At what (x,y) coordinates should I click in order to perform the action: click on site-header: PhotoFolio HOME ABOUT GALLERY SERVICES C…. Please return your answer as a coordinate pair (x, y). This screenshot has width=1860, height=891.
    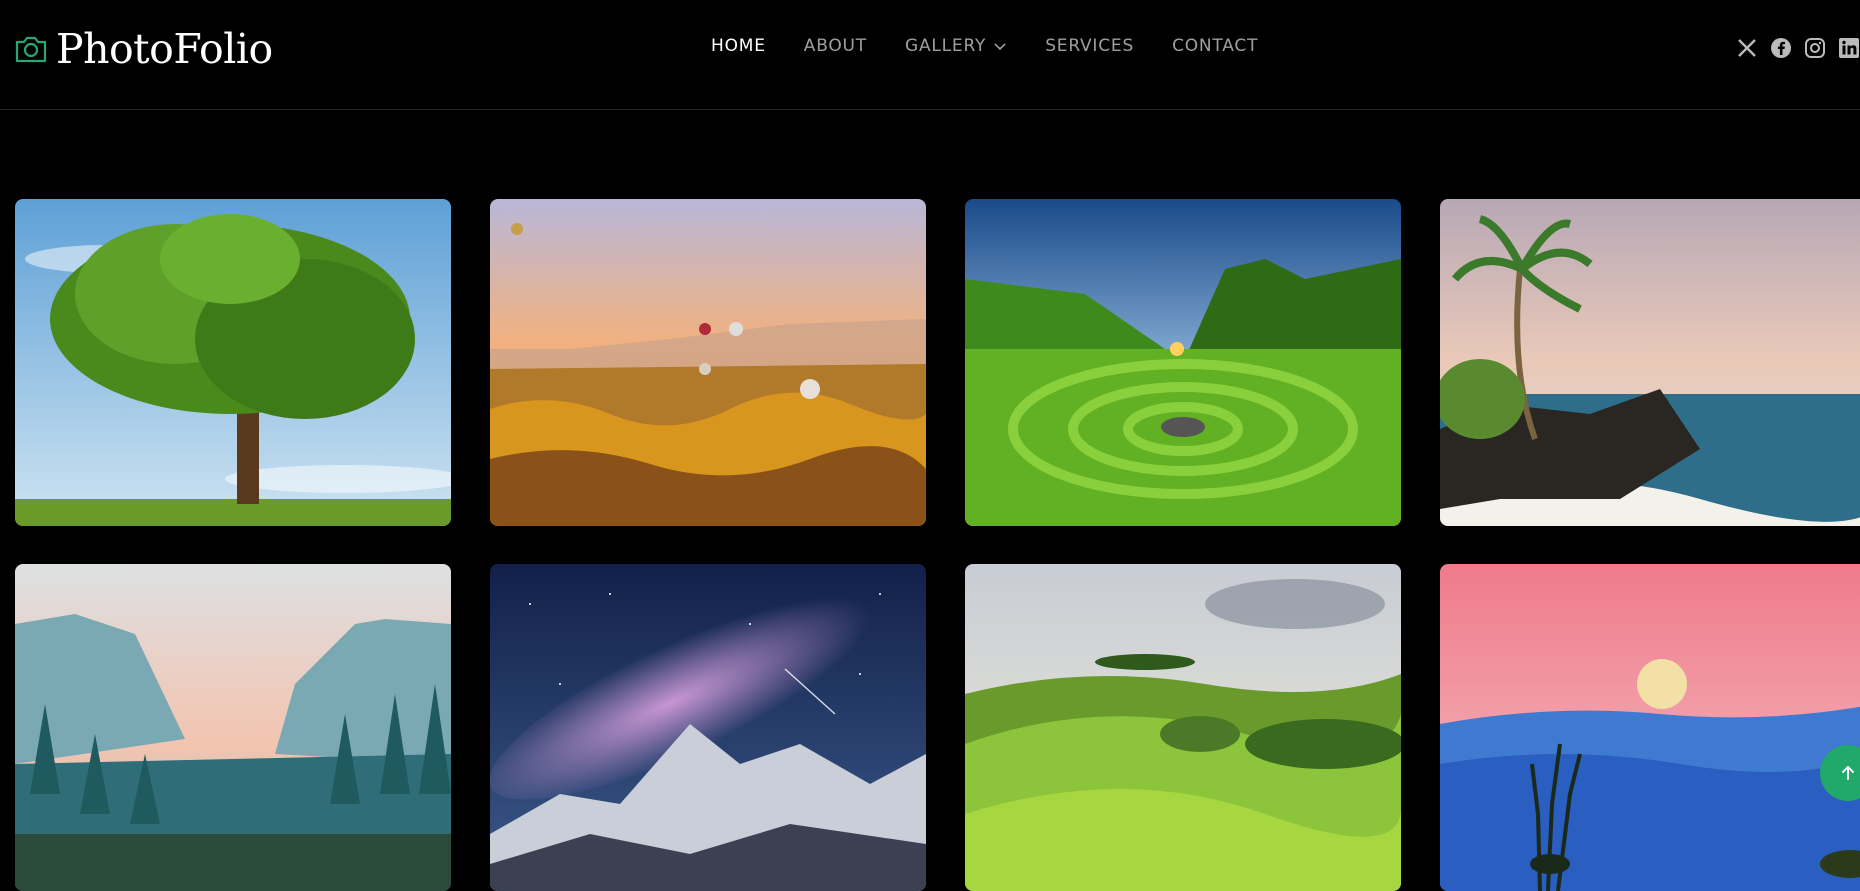
    Looking at the image, I should click on (930, 55).